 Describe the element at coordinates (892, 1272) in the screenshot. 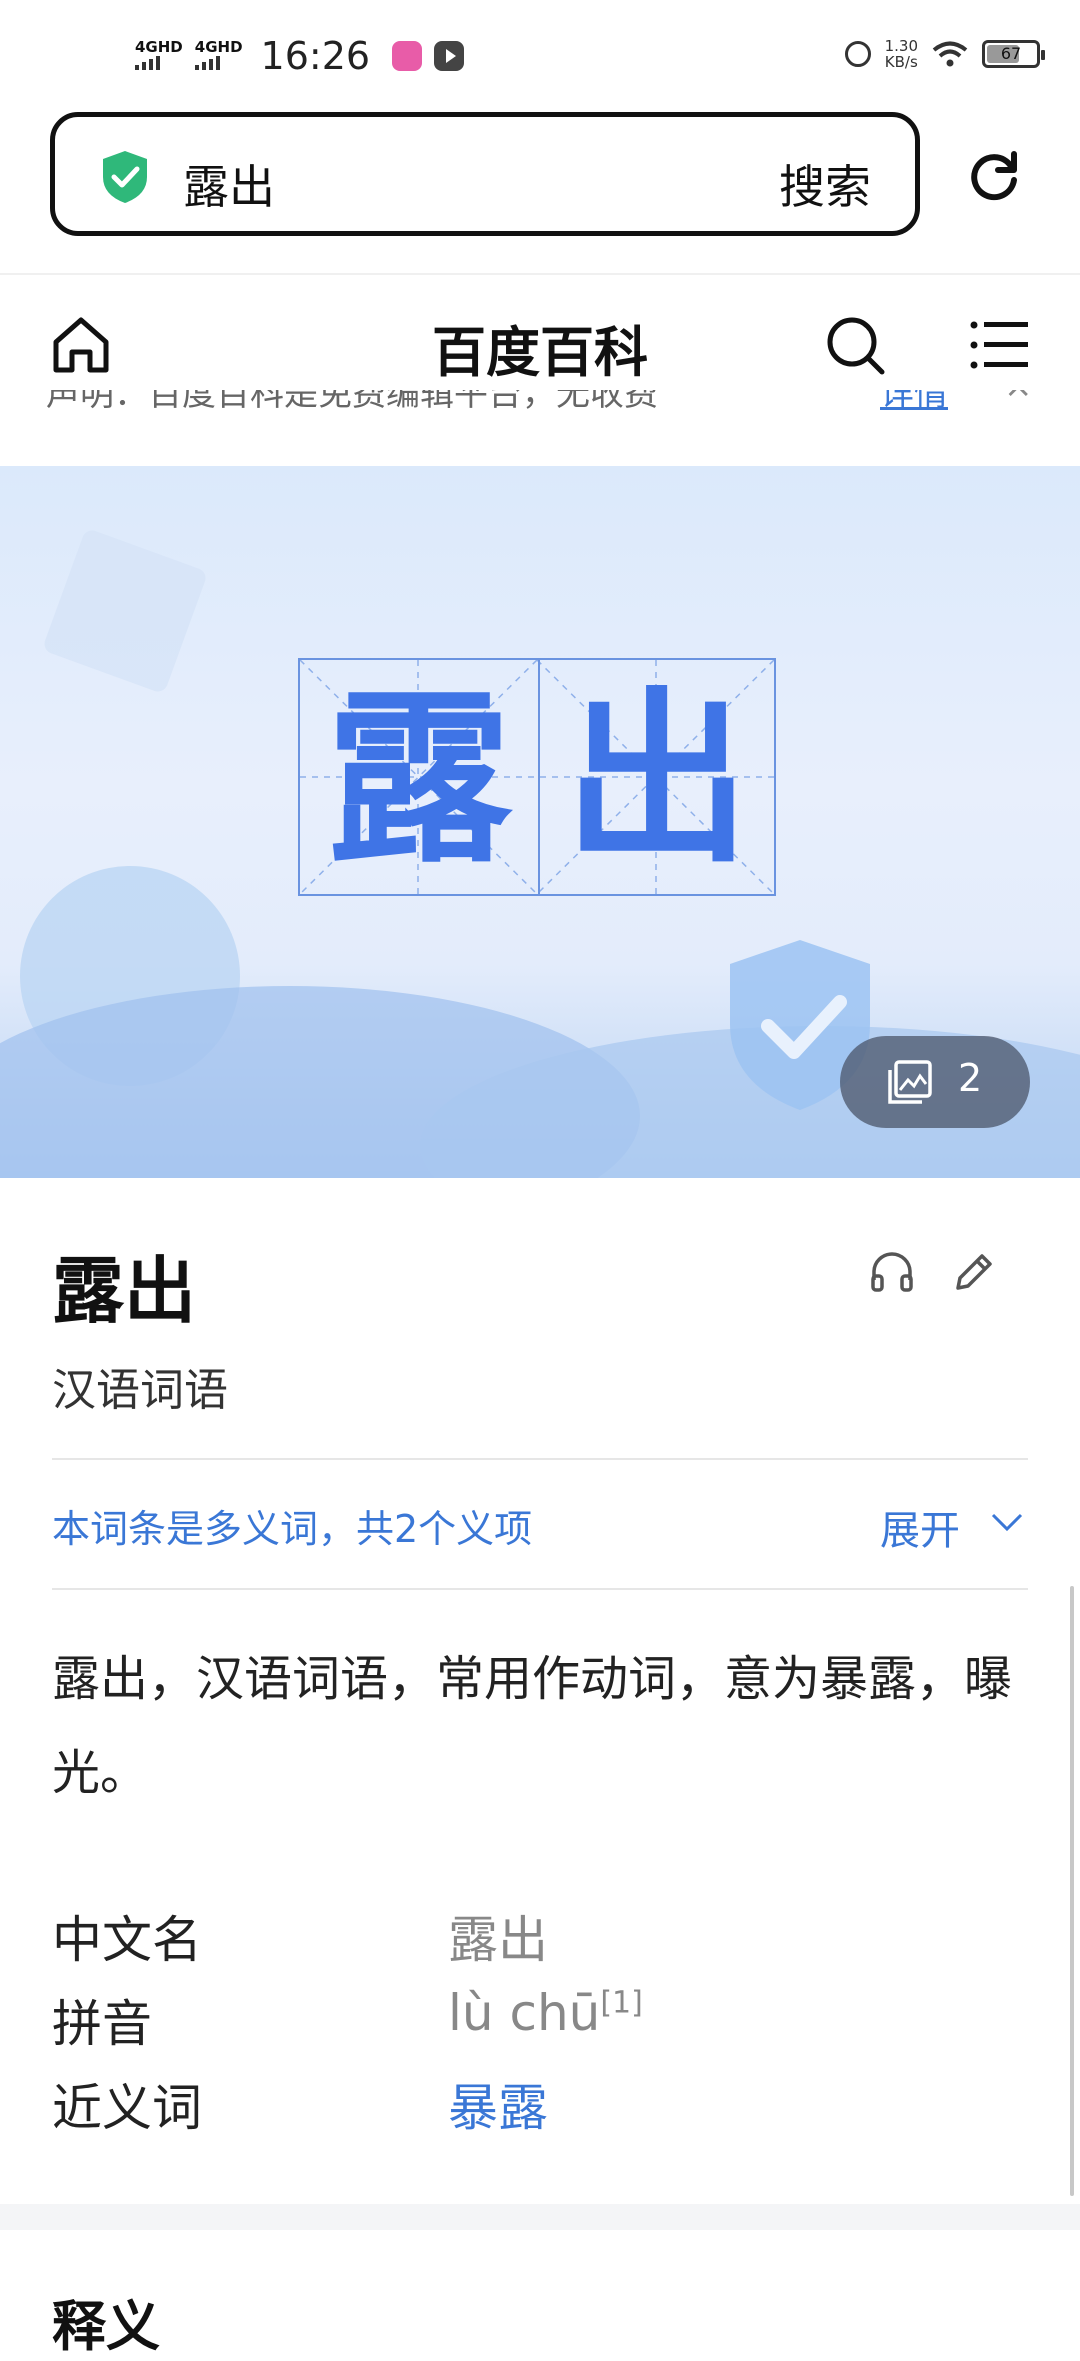

I see `headphones-icon` at that location.